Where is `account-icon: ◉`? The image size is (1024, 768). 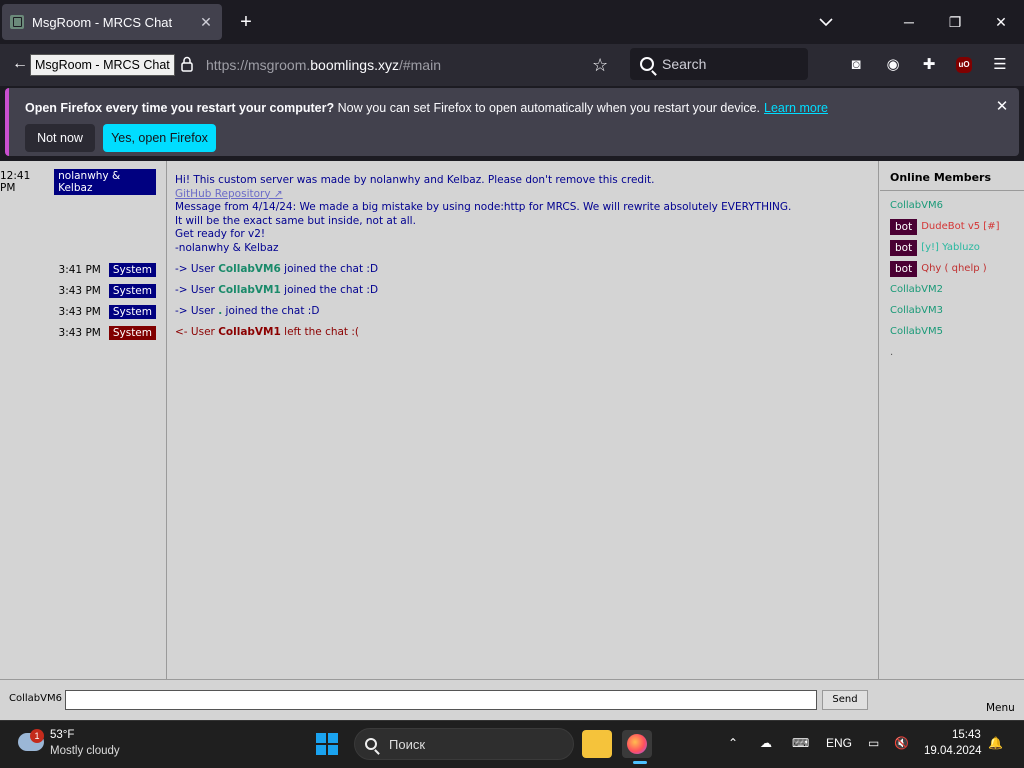 account-icon: ◉ is located at coordinates (893, 65).